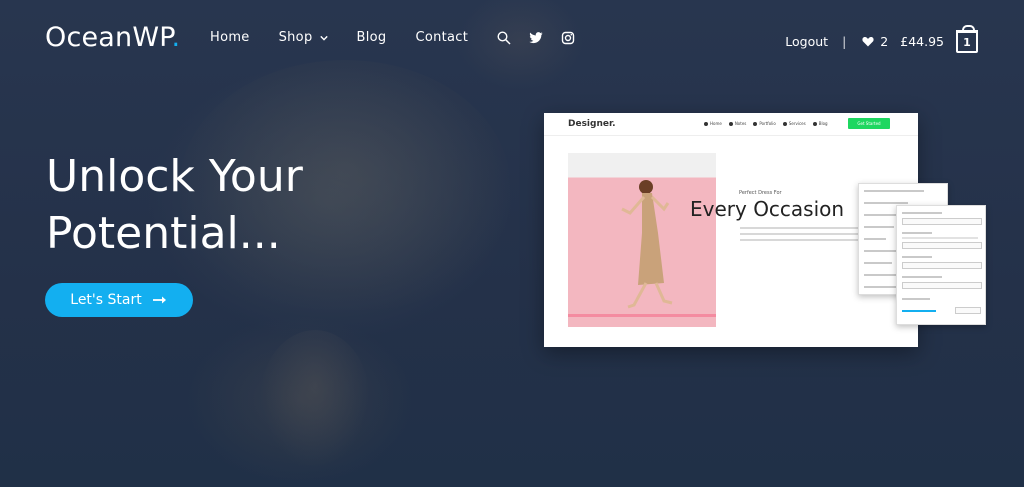 This screenshot has height=487, width=1024. I want to click on wishlist-count: 2, so click(884, 41).